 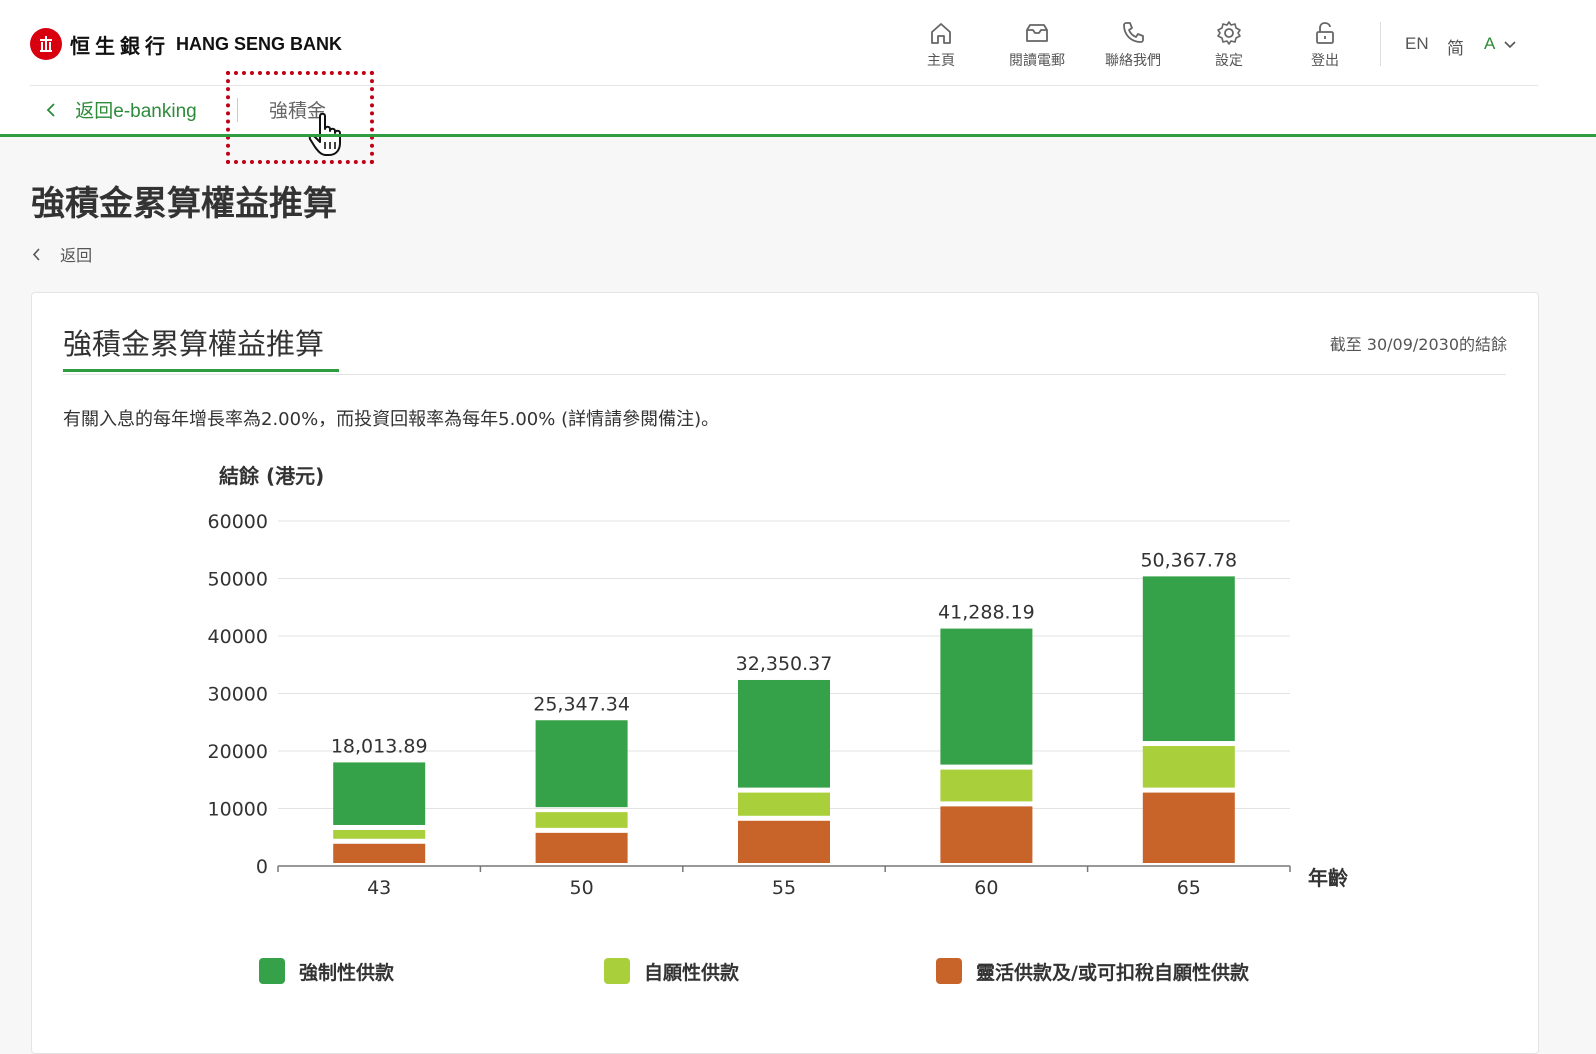 What do you see at coordinates (1189, 888) in the screenshot?
I see `x-tick-label: 65` at bounding box center [1189, 888].